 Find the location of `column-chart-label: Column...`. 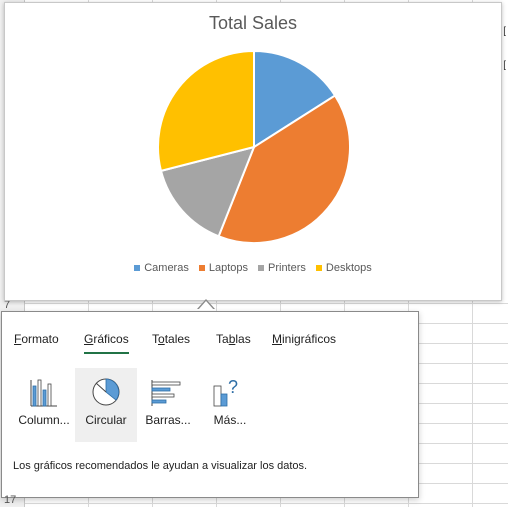

column-chart-label: Column... is located at coordinates (44, 420).